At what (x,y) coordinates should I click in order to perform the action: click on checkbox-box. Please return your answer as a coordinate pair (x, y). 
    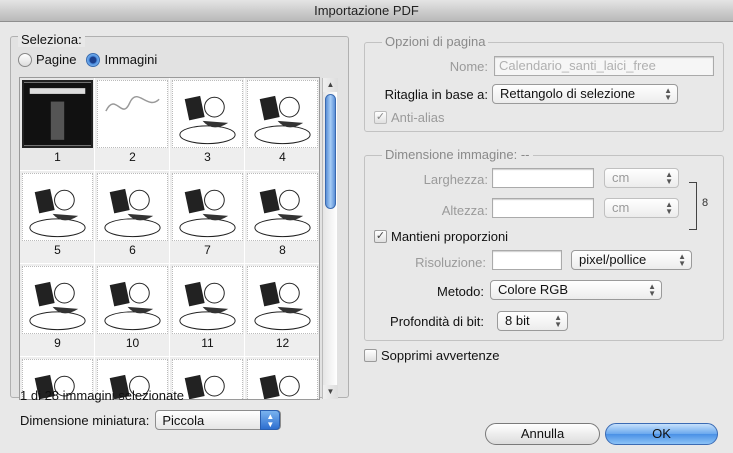
    Looking at the image, I should click on (370, 355).